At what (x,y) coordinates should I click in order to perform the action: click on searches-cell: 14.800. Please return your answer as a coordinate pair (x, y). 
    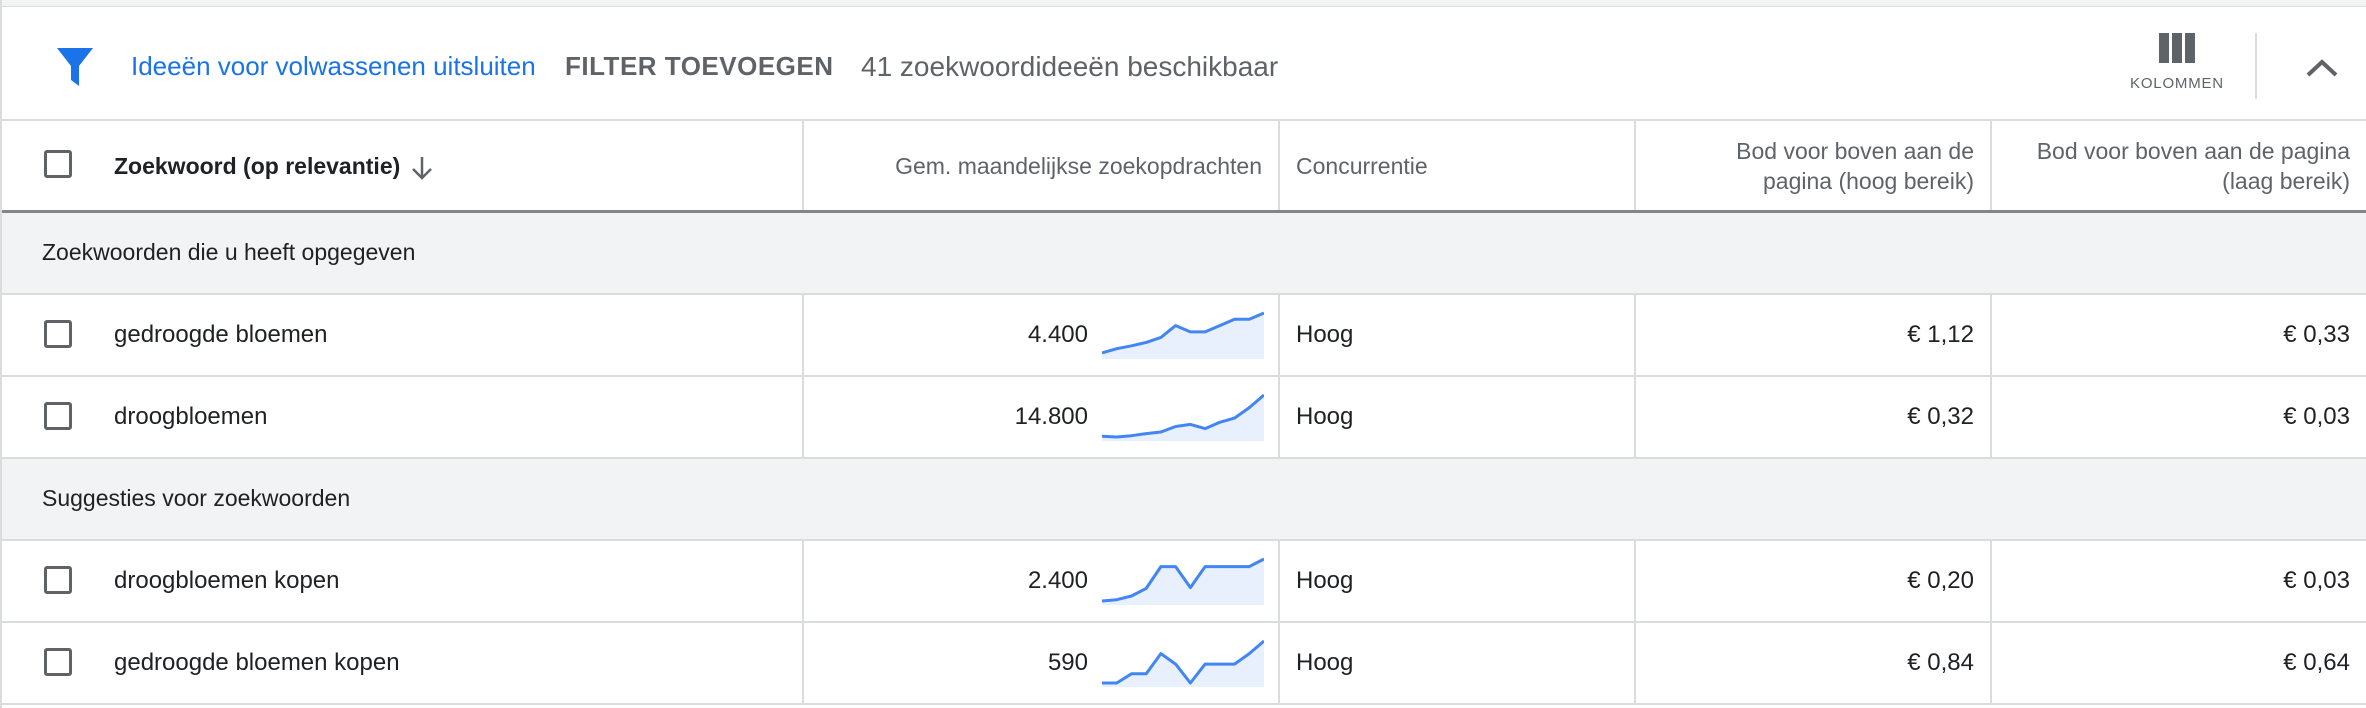
    Looking at the image, I should click on (1042, 417).